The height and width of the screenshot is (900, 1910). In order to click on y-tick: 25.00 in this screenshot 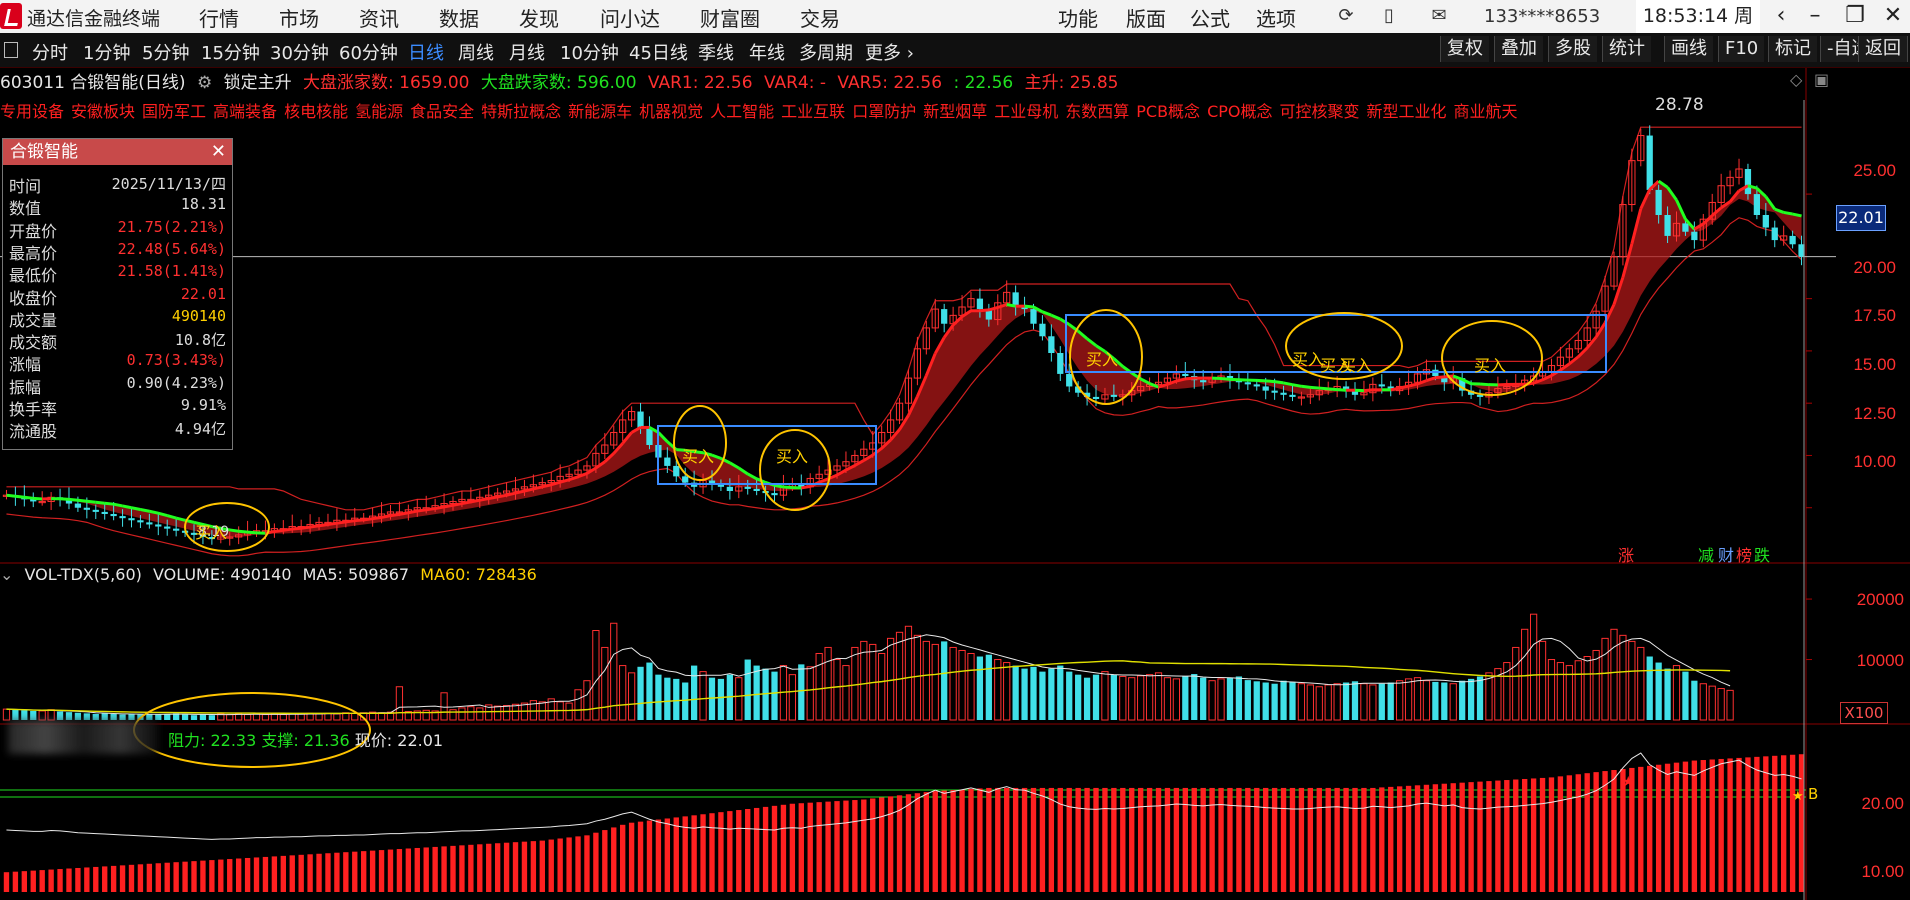, I will do `click(1874, 170)`.